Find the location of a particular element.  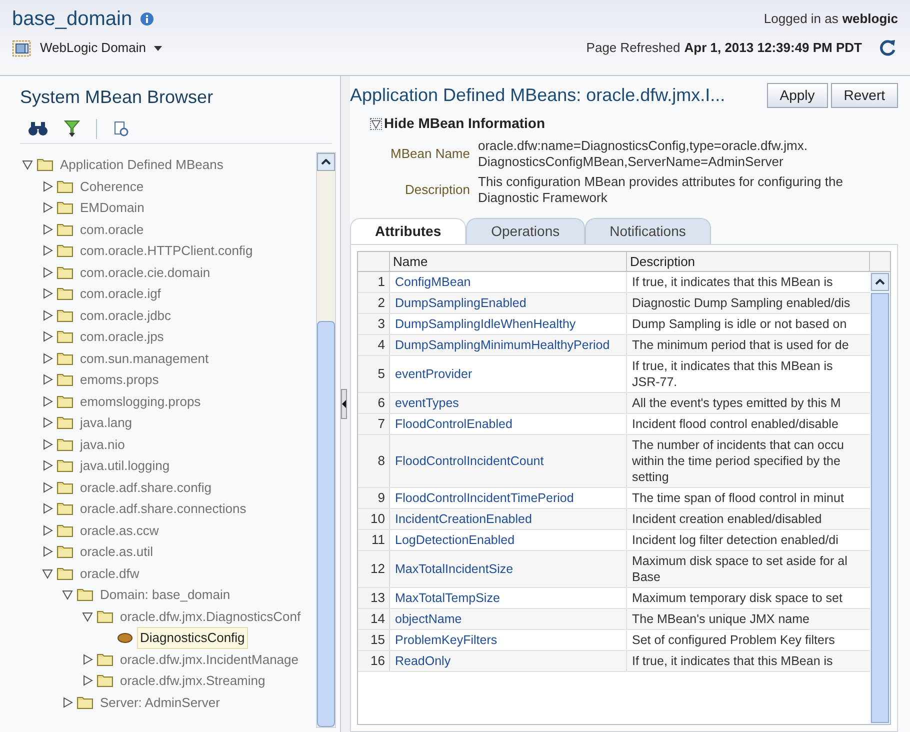

domain-menu: WebLogic Domain is located at coordinates (87, 48).